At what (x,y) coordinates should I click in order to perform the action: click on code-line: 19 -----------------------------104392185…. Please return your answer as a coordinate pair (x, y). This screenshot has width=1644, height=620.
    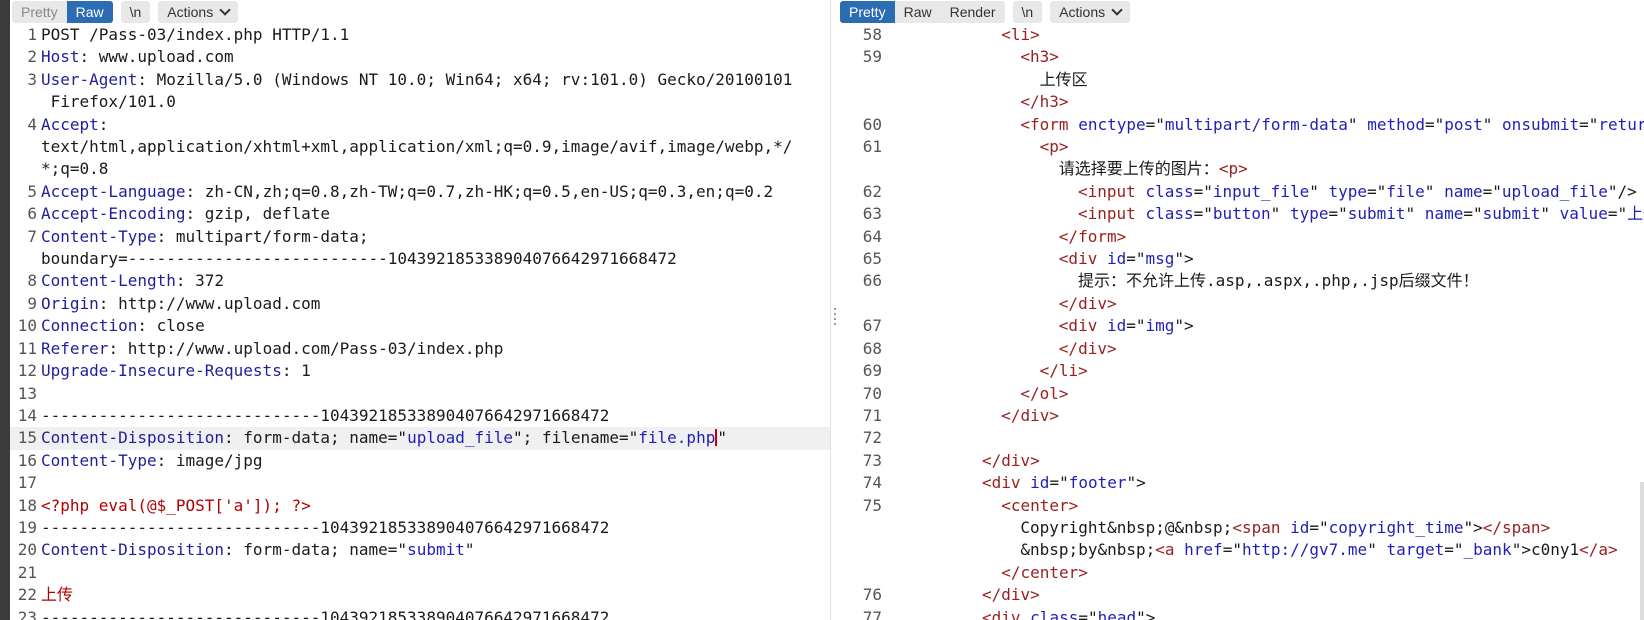
    Looking at the image, I should click on (420, 528).